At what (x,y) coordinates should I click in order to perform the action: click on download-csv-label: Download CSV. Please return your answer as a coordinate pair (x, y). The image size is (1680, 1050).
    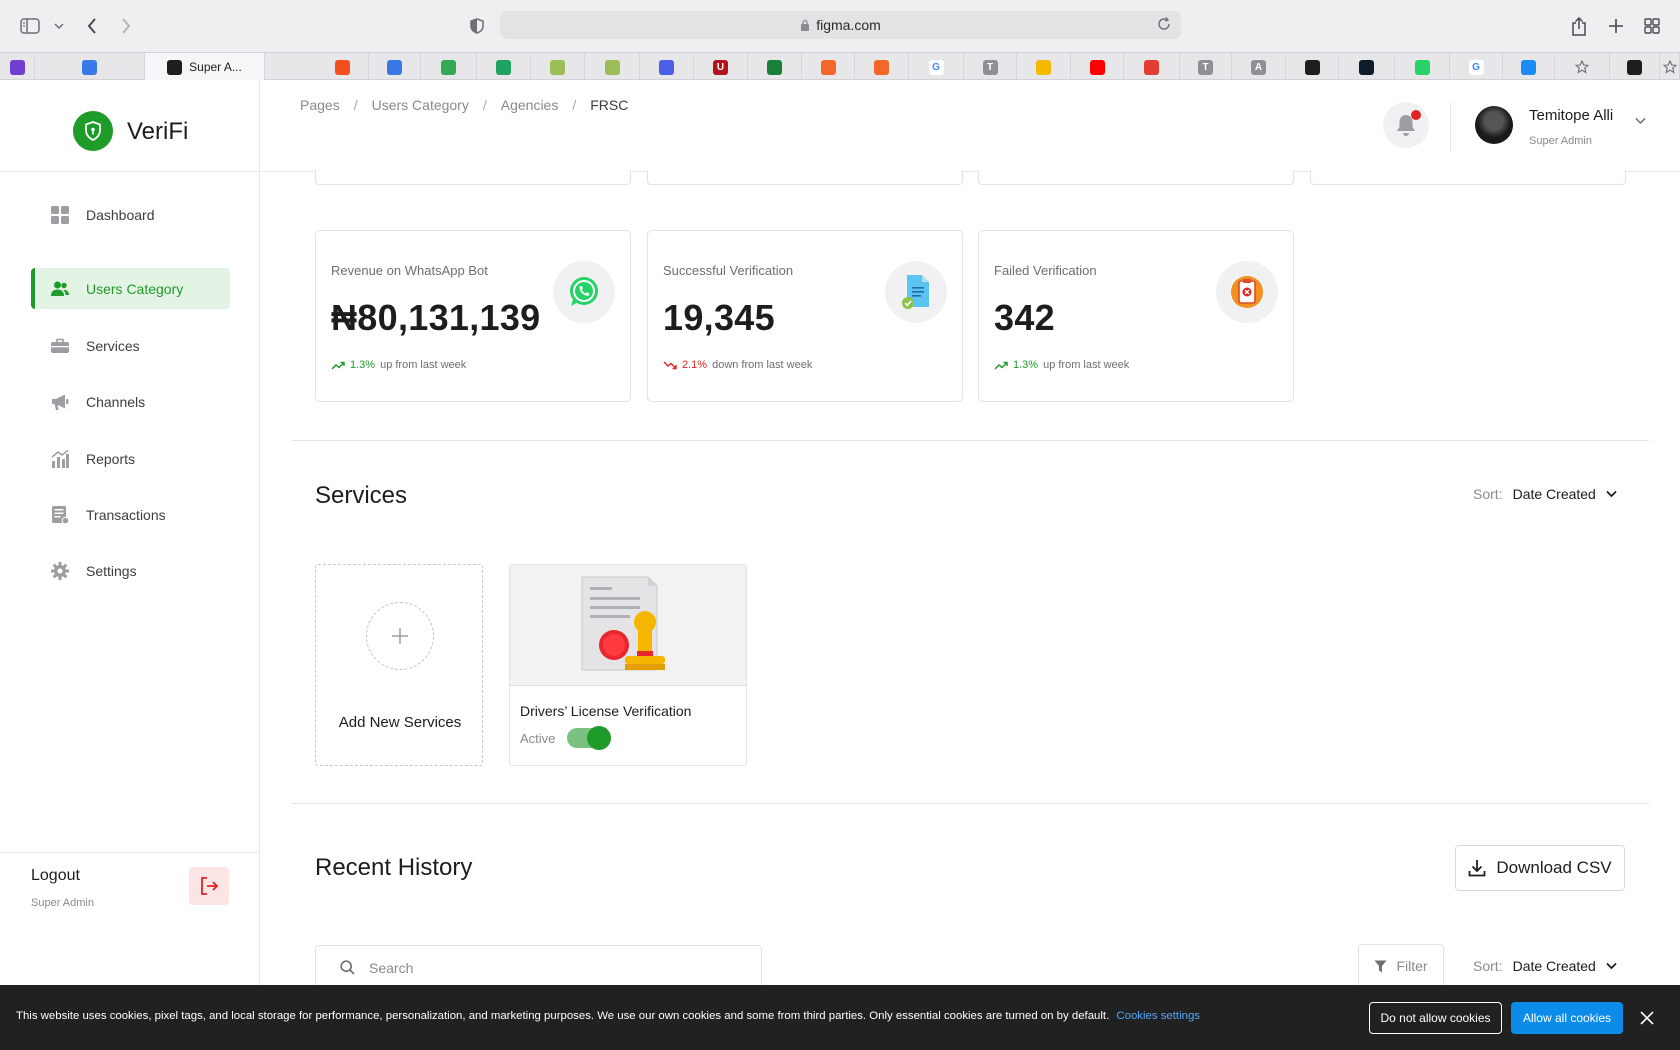
    Looking at the image, I should click on (1554, 867).